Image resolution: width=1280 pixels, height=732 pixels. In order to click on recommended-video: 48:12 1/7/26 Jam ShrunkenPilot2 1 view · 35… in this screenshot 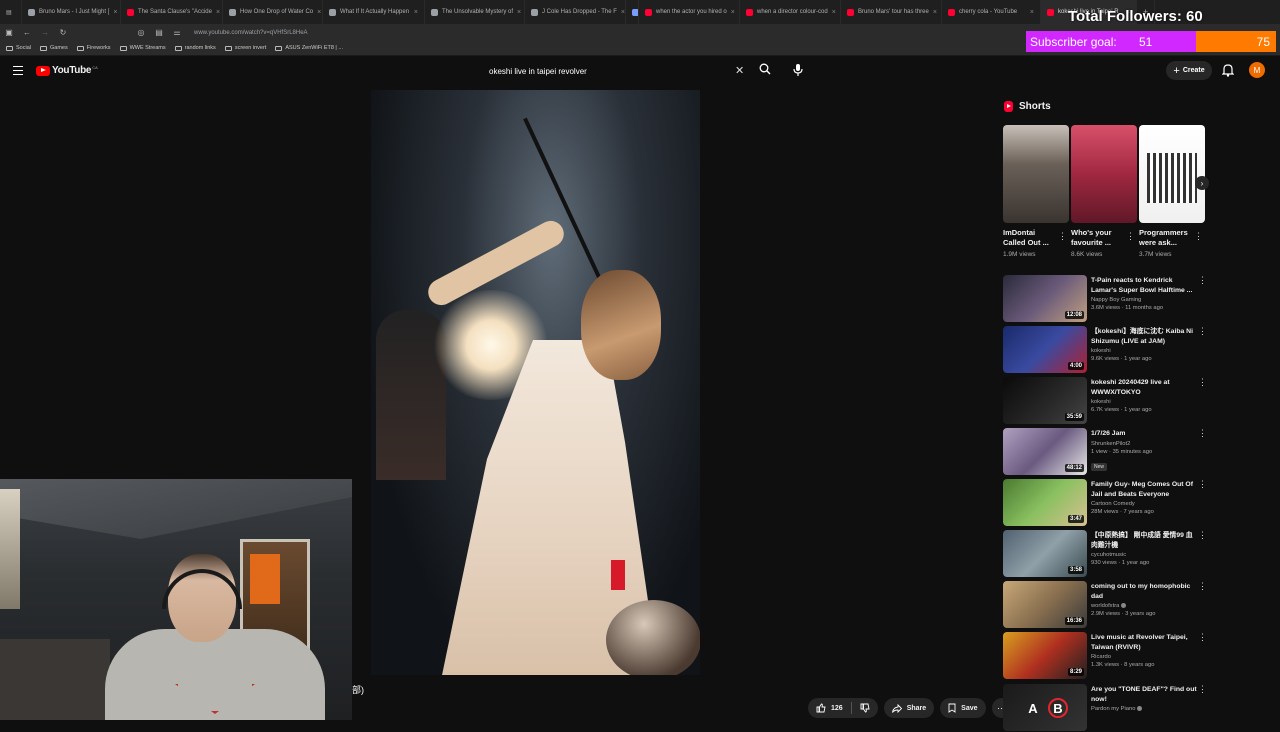, I will do `click(1108, 452)`.